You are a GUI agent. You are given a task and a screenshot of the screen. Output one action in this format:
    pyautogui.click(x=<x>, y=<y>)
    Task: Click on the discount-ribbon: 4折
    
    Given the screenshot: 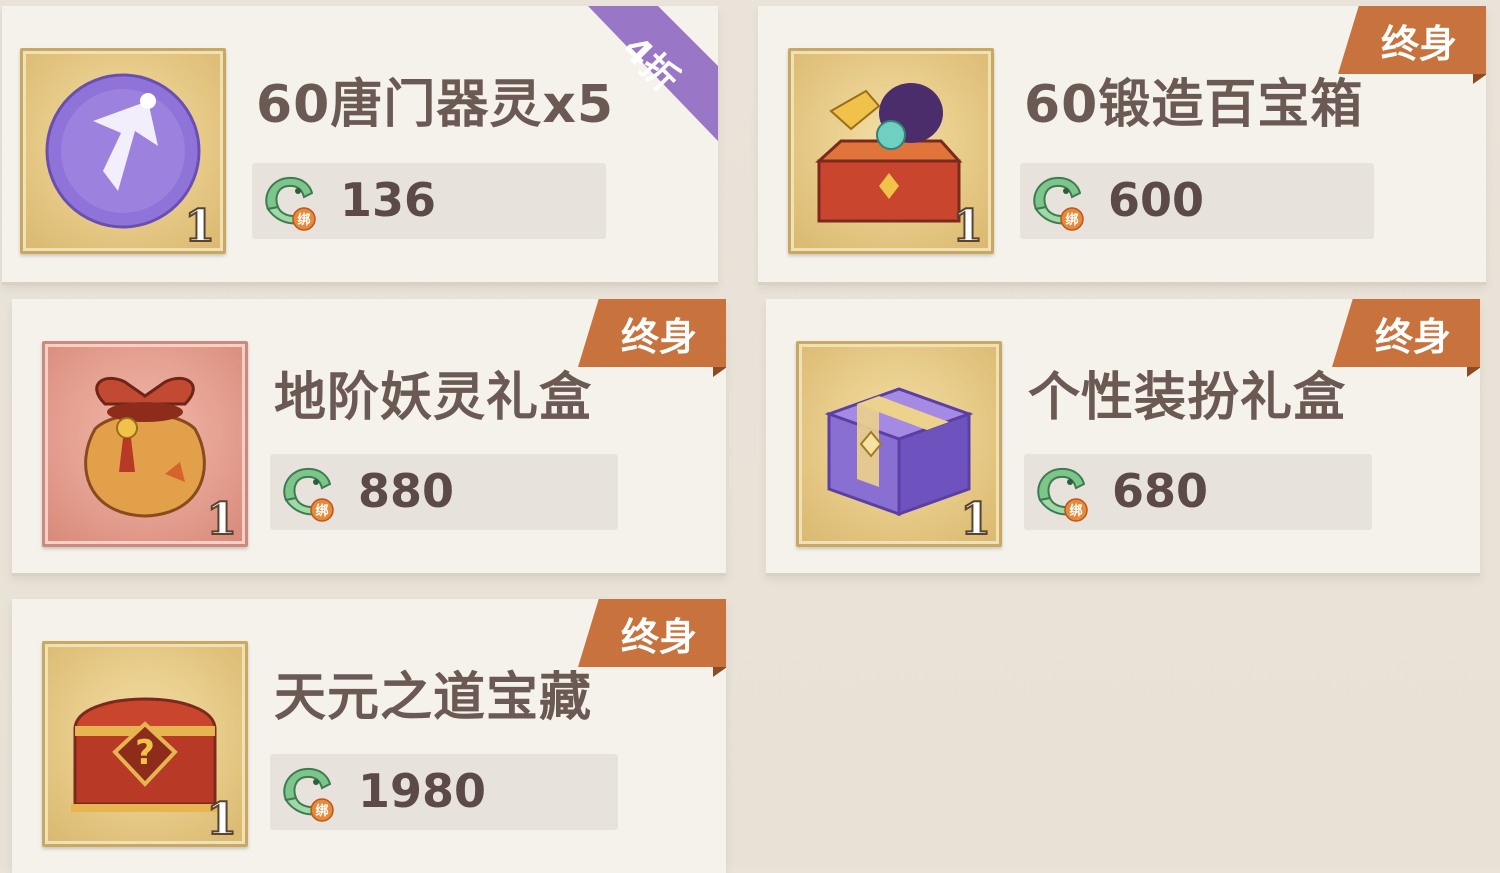 What is the action you would take?
    pyautogui.click(x=618, y=106)
    